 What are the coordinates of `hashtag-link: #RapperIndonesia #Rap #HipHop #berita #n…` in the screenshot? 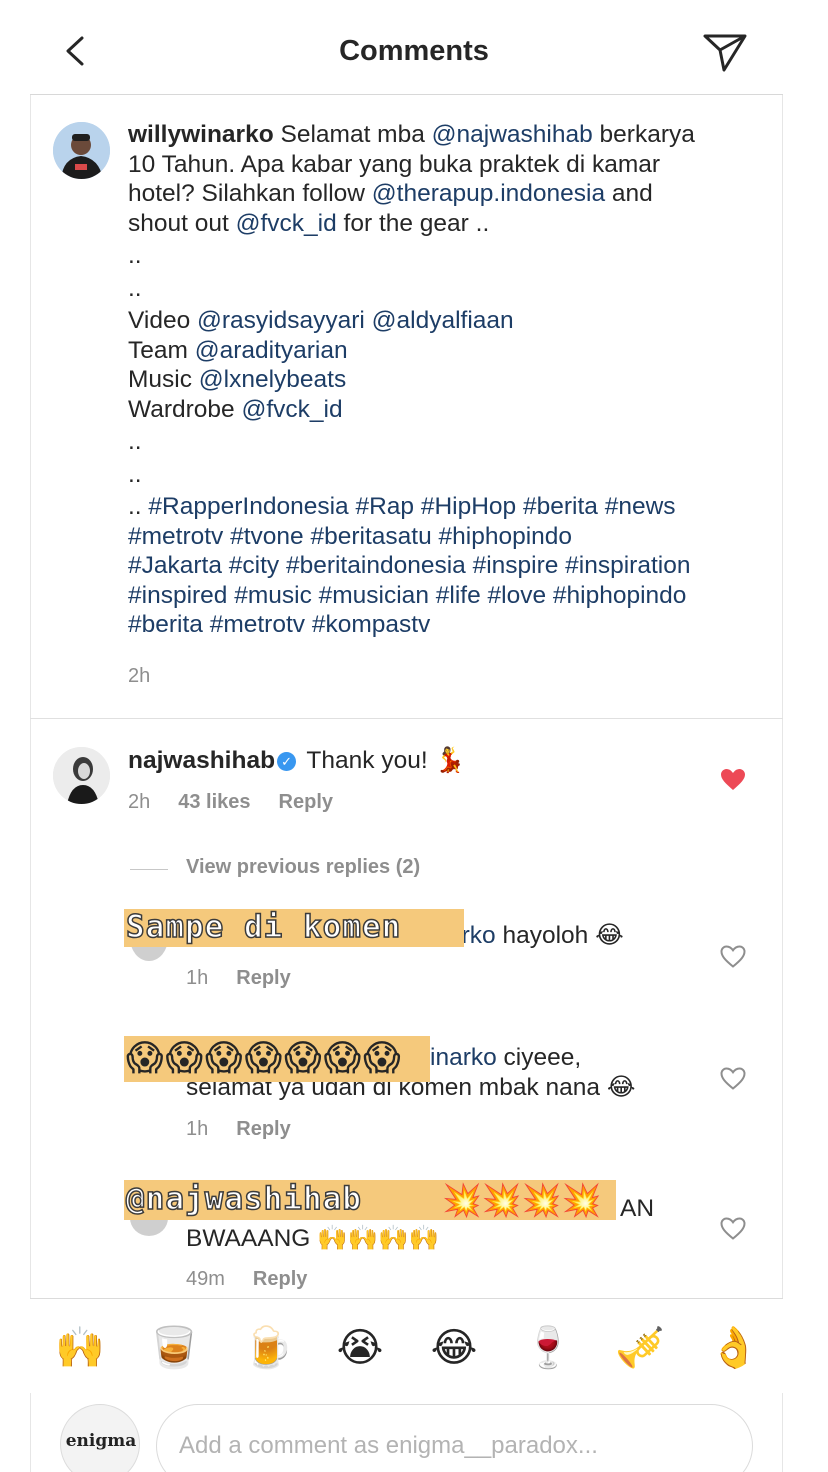 It's located at (411, 506).